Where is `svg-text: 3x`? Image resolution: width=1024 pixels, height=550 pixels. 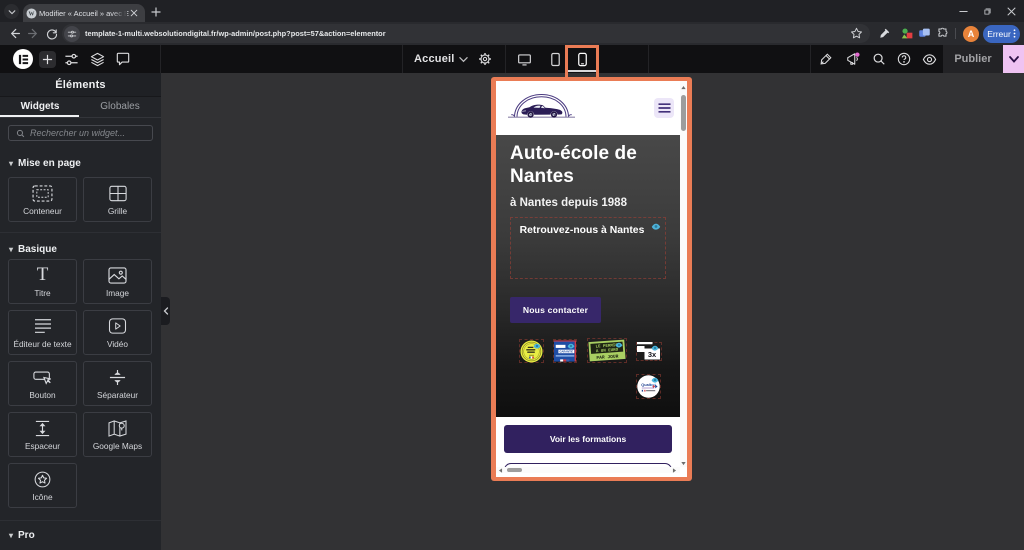
svg-text: 3x is located at coordinates (652, 354).